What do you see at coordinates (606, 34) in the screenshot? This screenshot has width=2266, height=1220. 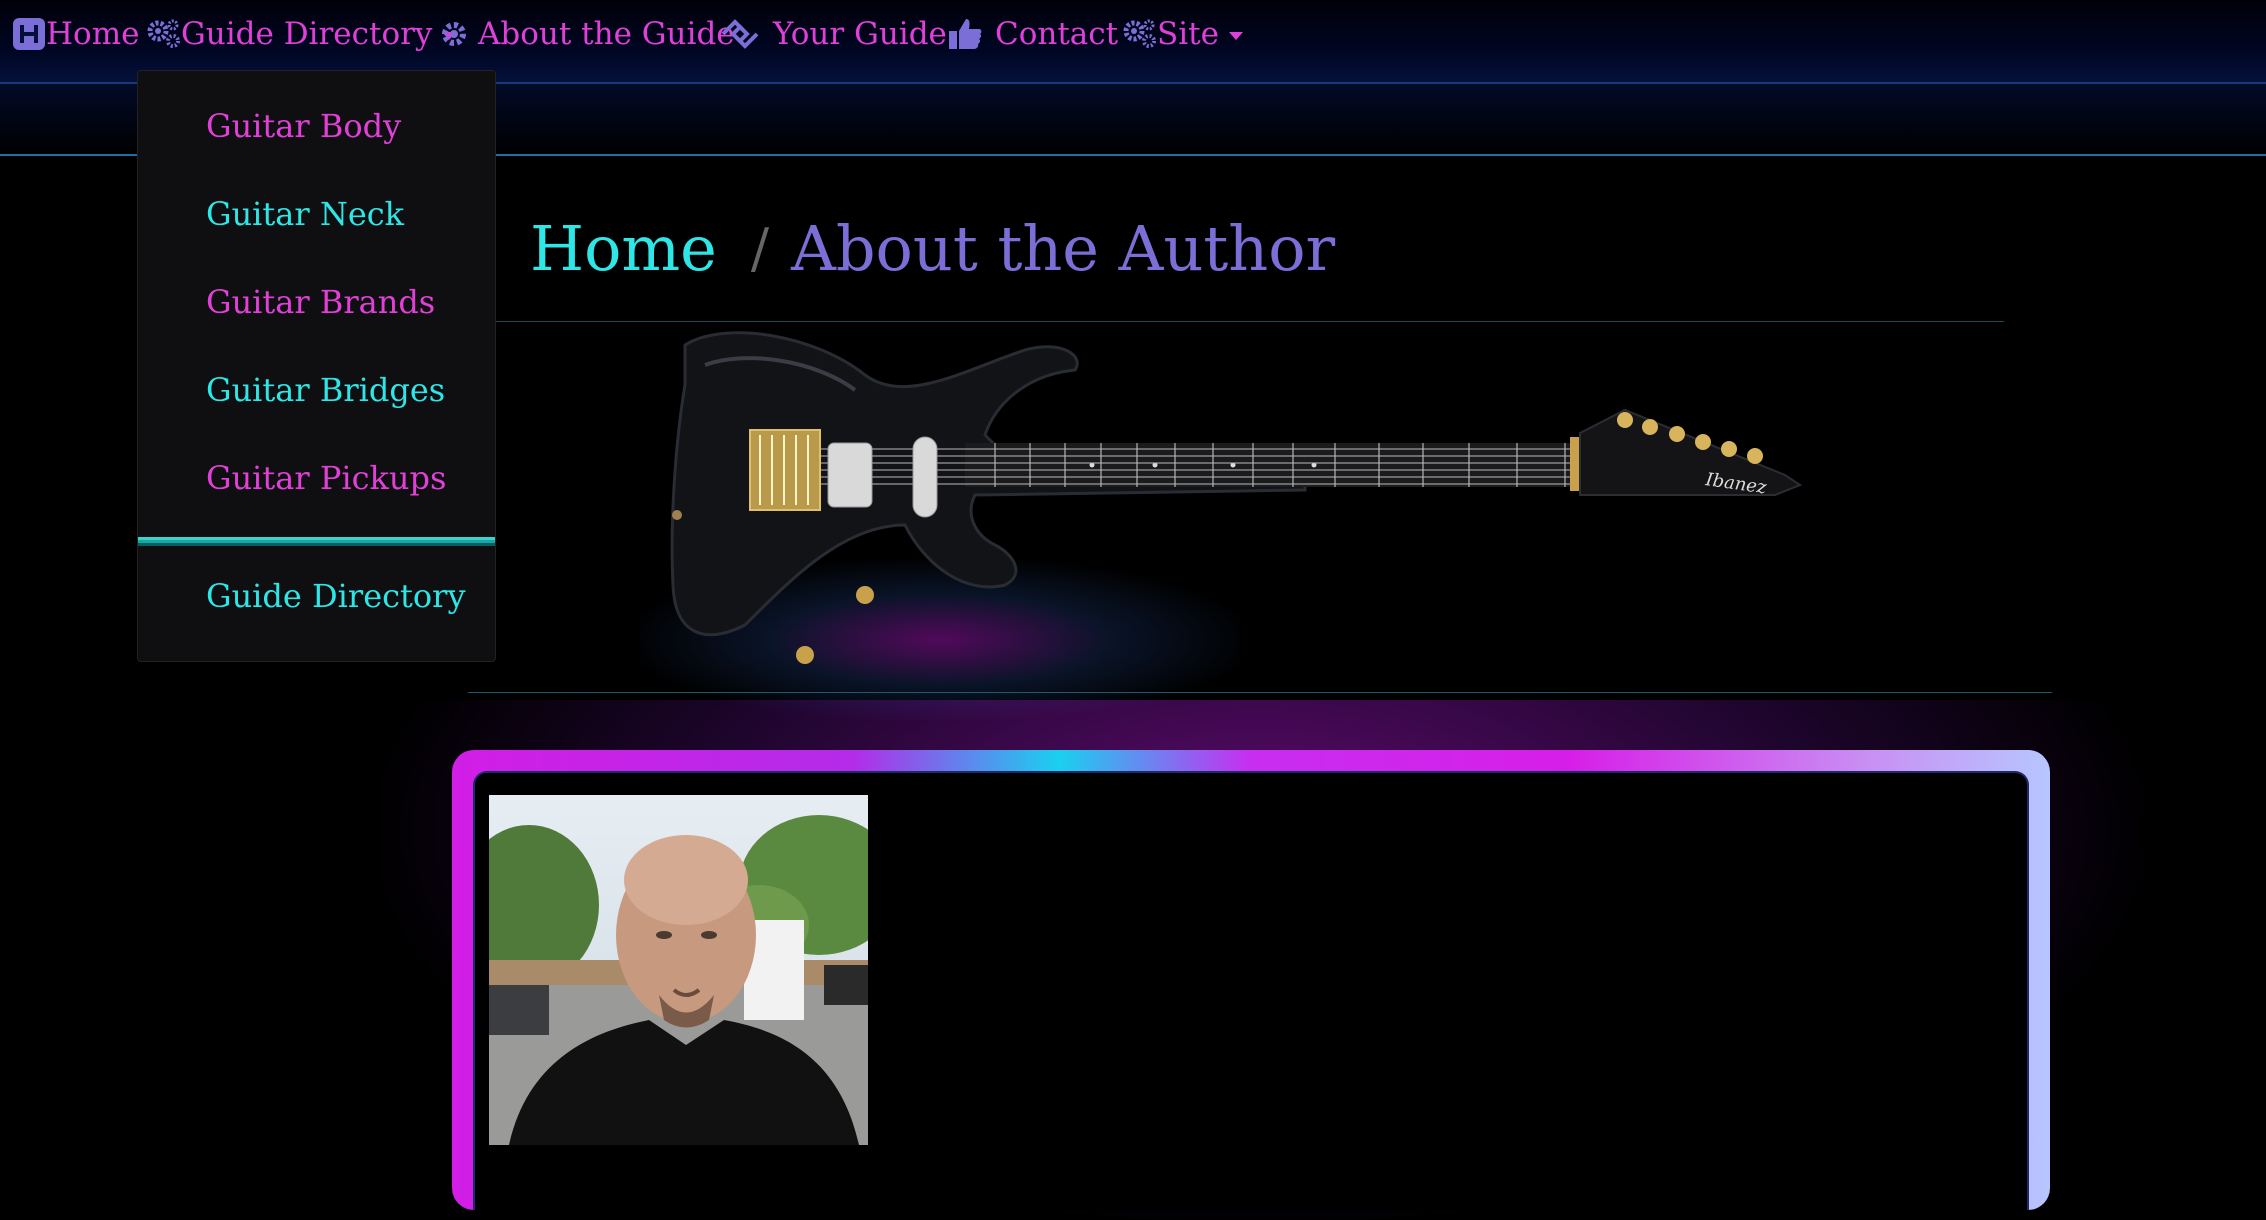 I see `nav-about-guide-label: About the Guide` at bounding box center [606, 34].